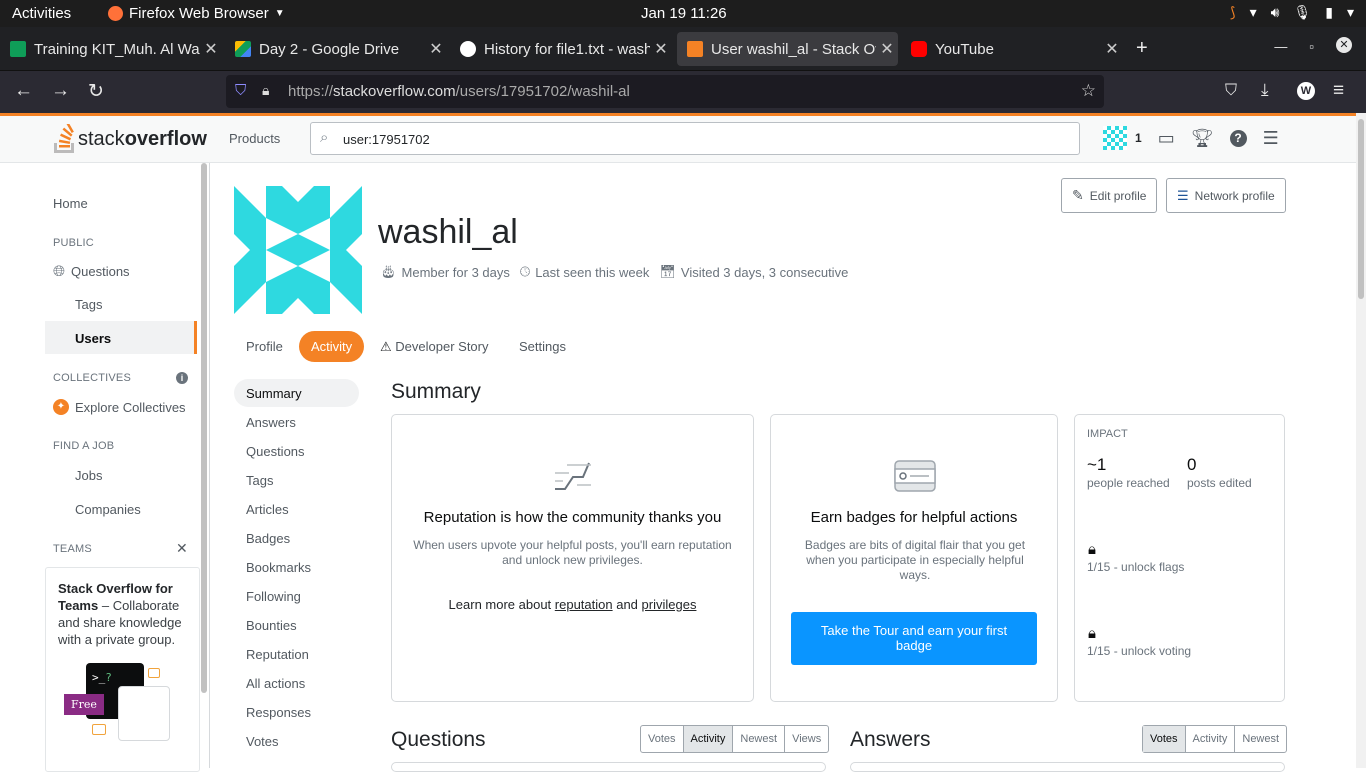  Describe the element at coordinates (332, 346) in the screenshot. I see `tab-activity: Activity` at that location.